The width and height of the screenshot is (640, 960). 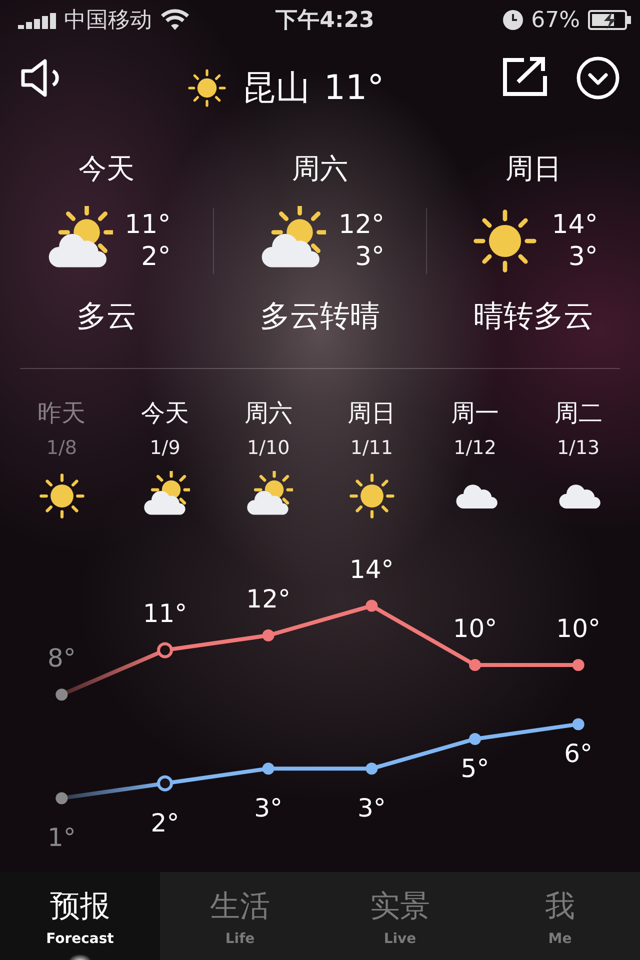 What do you see at coordinates (268, 448) in the screenshot?
I see `date-label: 1/10` at bounding box center [268, 448].